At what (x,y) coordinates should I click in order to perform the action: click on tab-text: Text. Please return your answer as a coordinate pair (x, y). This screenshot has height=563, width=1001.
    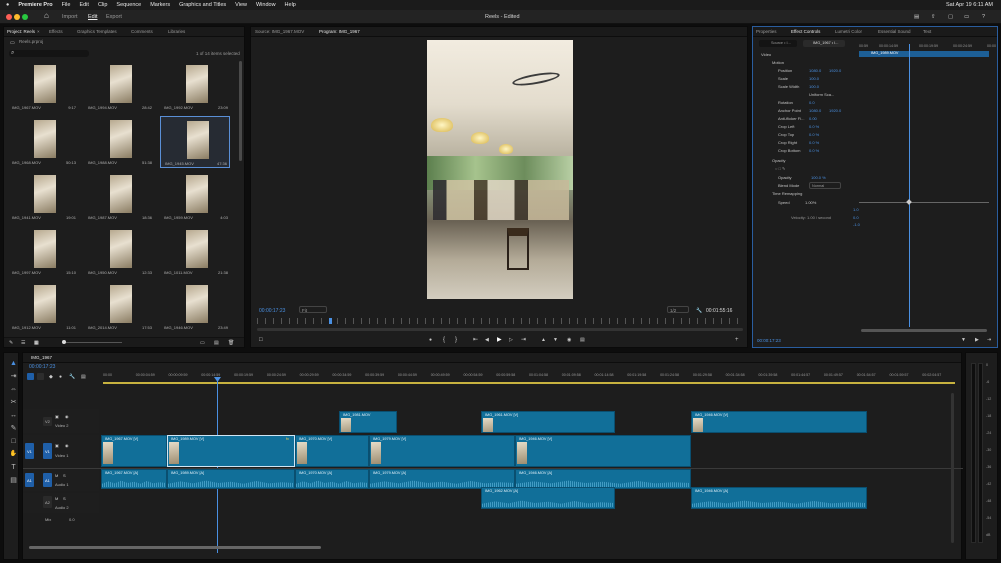
    Looking at the image, I should click on (927, 31).